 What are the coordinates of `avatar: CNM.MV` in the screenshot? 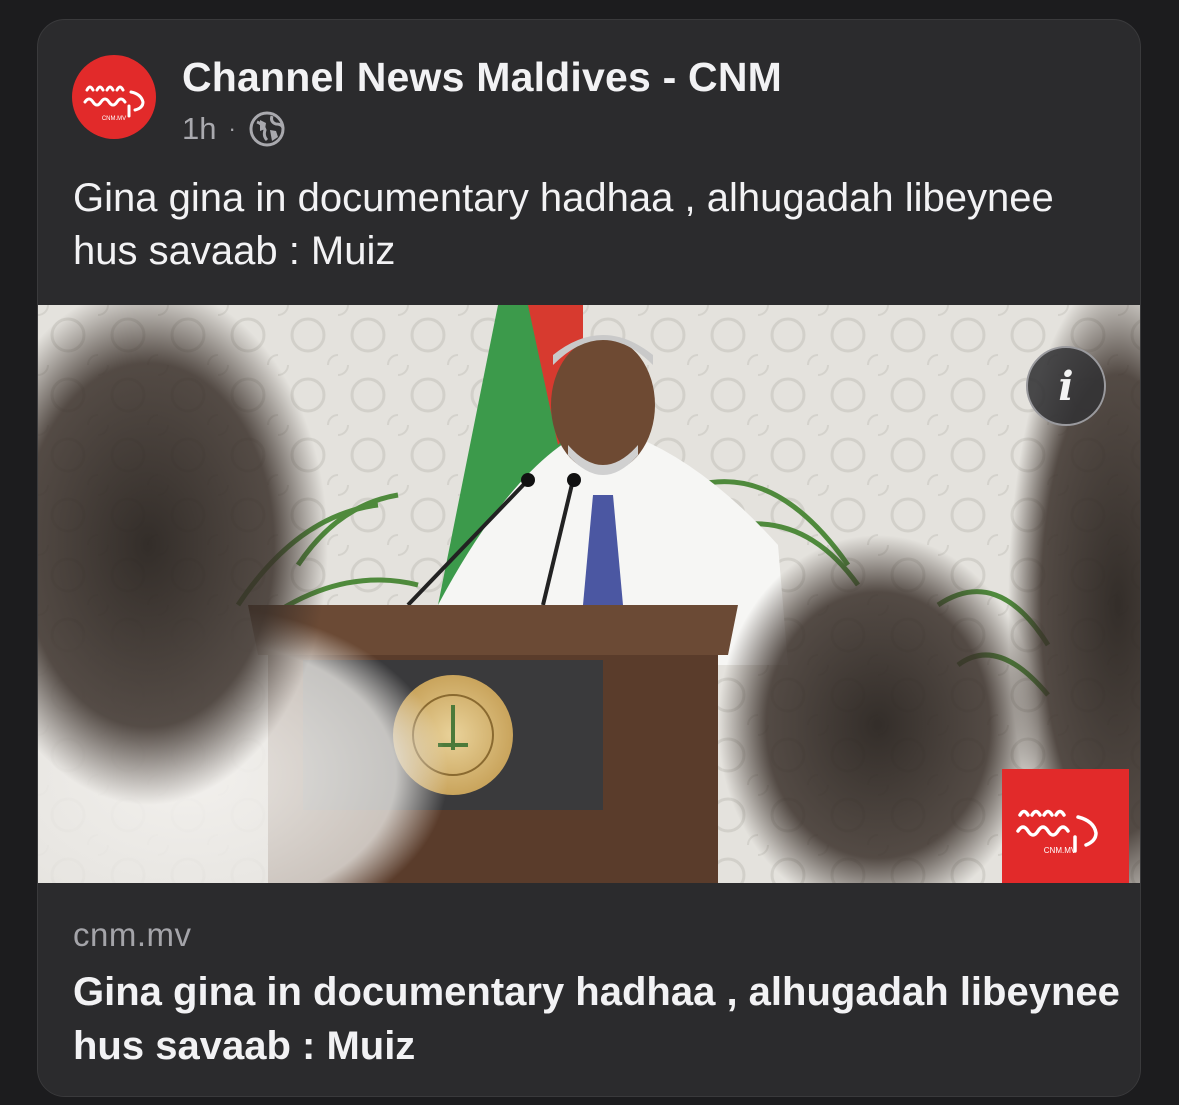 It's located at (114, 97).